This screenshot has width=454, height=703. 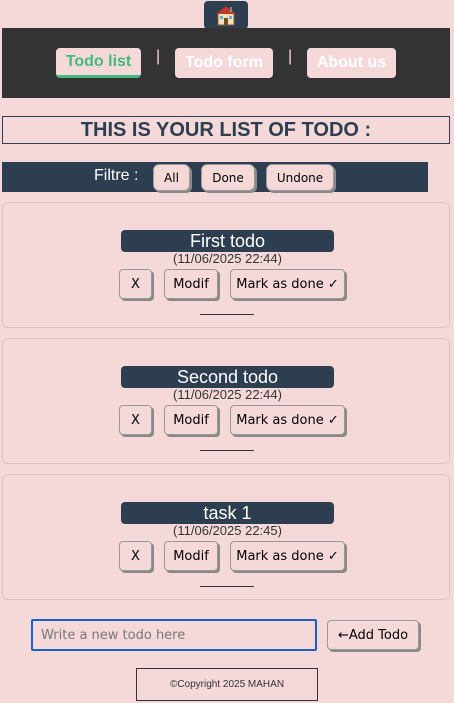 I want to click on home-logo, so click(x=226, y=15).